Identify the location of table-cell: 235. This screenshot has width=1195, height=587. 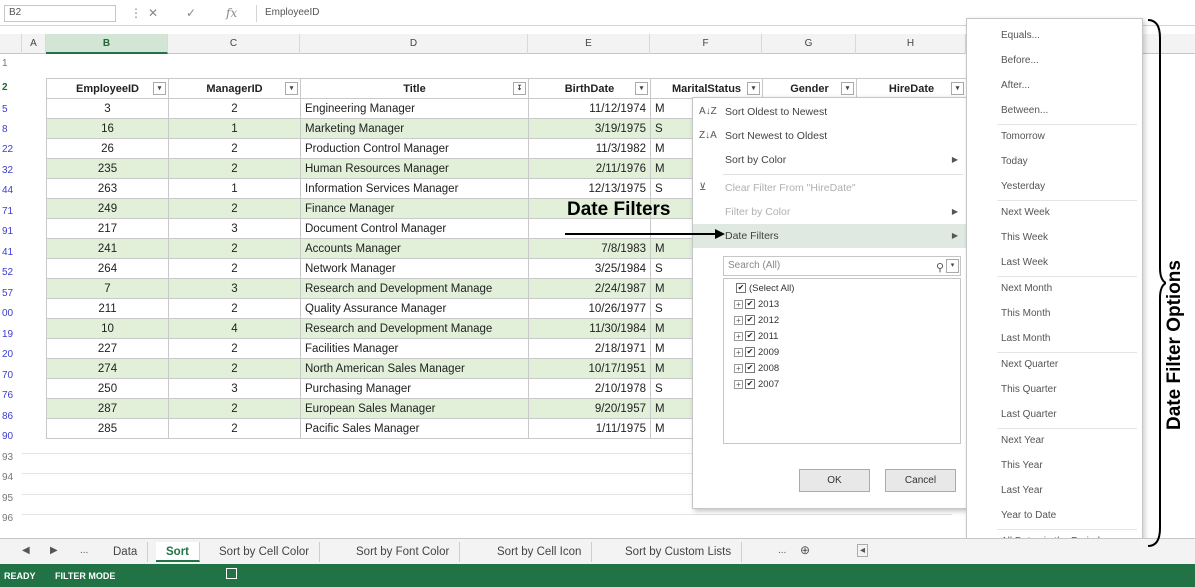
(107, 168).